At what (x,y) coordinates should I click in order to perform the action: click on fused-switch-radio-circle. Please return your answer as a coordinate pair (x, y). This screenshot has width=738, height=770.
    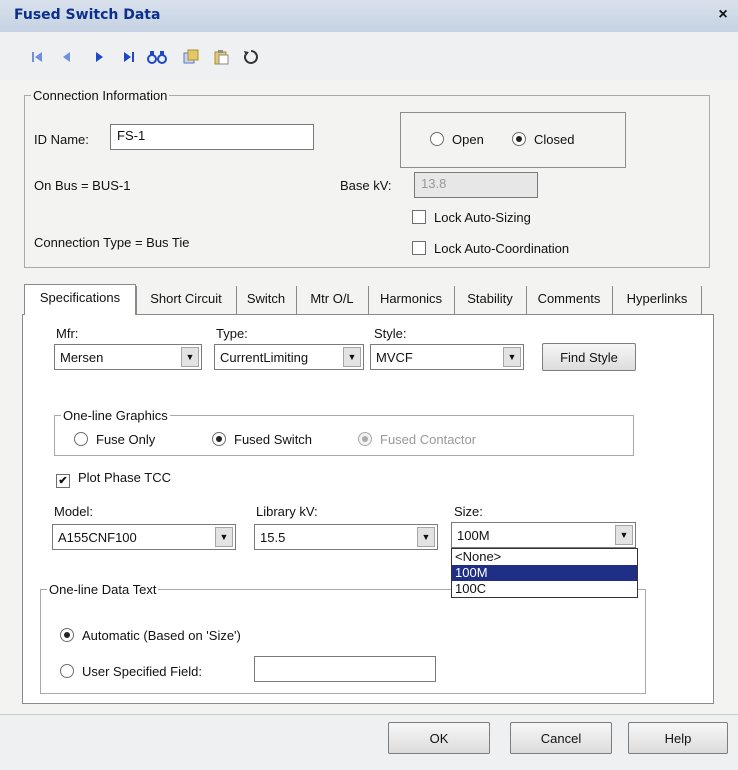
    Looking at the image, I should click on (219, 439).